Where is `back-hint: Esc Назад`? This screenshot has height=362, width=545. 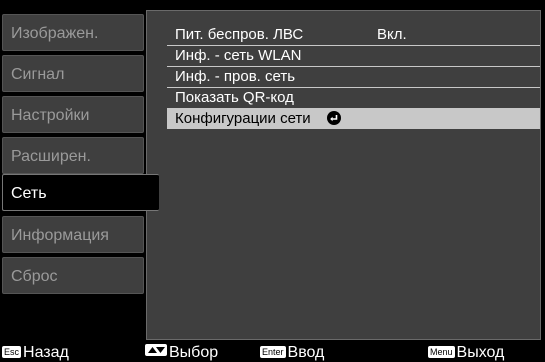
back-hint: Esc Назад is located at coordinates (35, 353).